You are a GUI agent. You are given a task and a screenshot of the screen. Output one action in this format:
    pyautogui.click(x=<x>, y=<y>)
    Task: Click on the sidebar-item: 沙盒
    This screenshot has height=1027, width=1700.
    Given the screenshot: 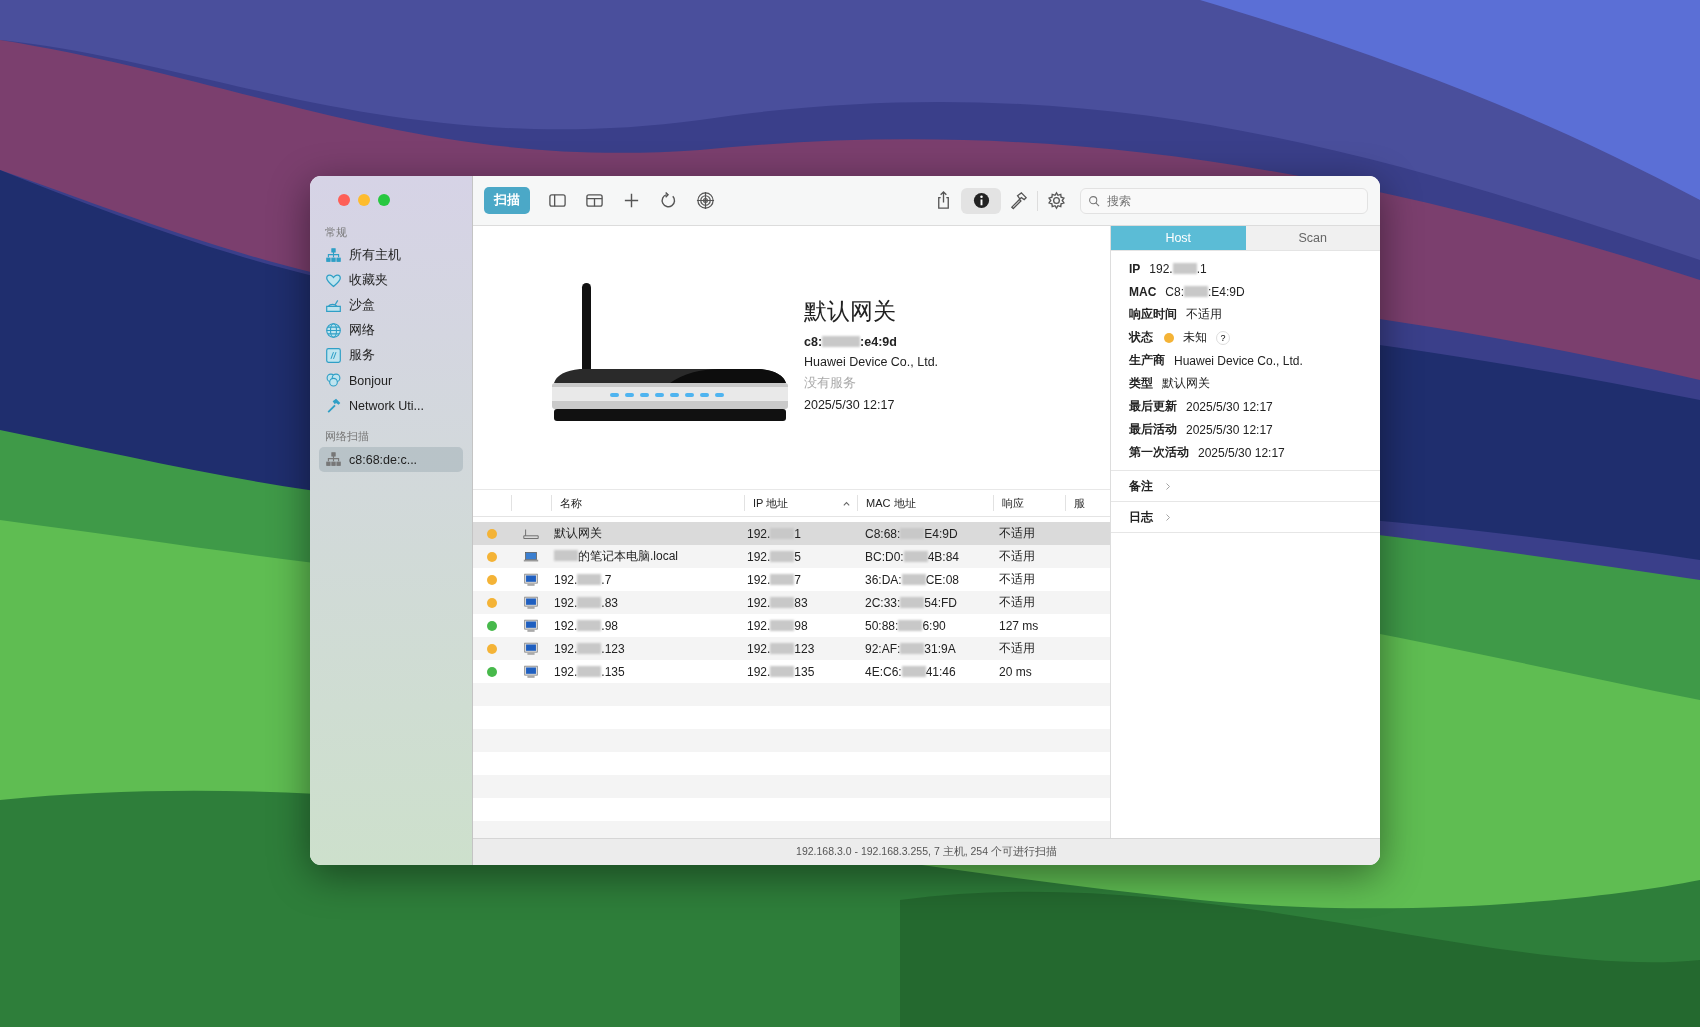 What is the action you would take?
    pyautogui.click(x=391, y=305)
    